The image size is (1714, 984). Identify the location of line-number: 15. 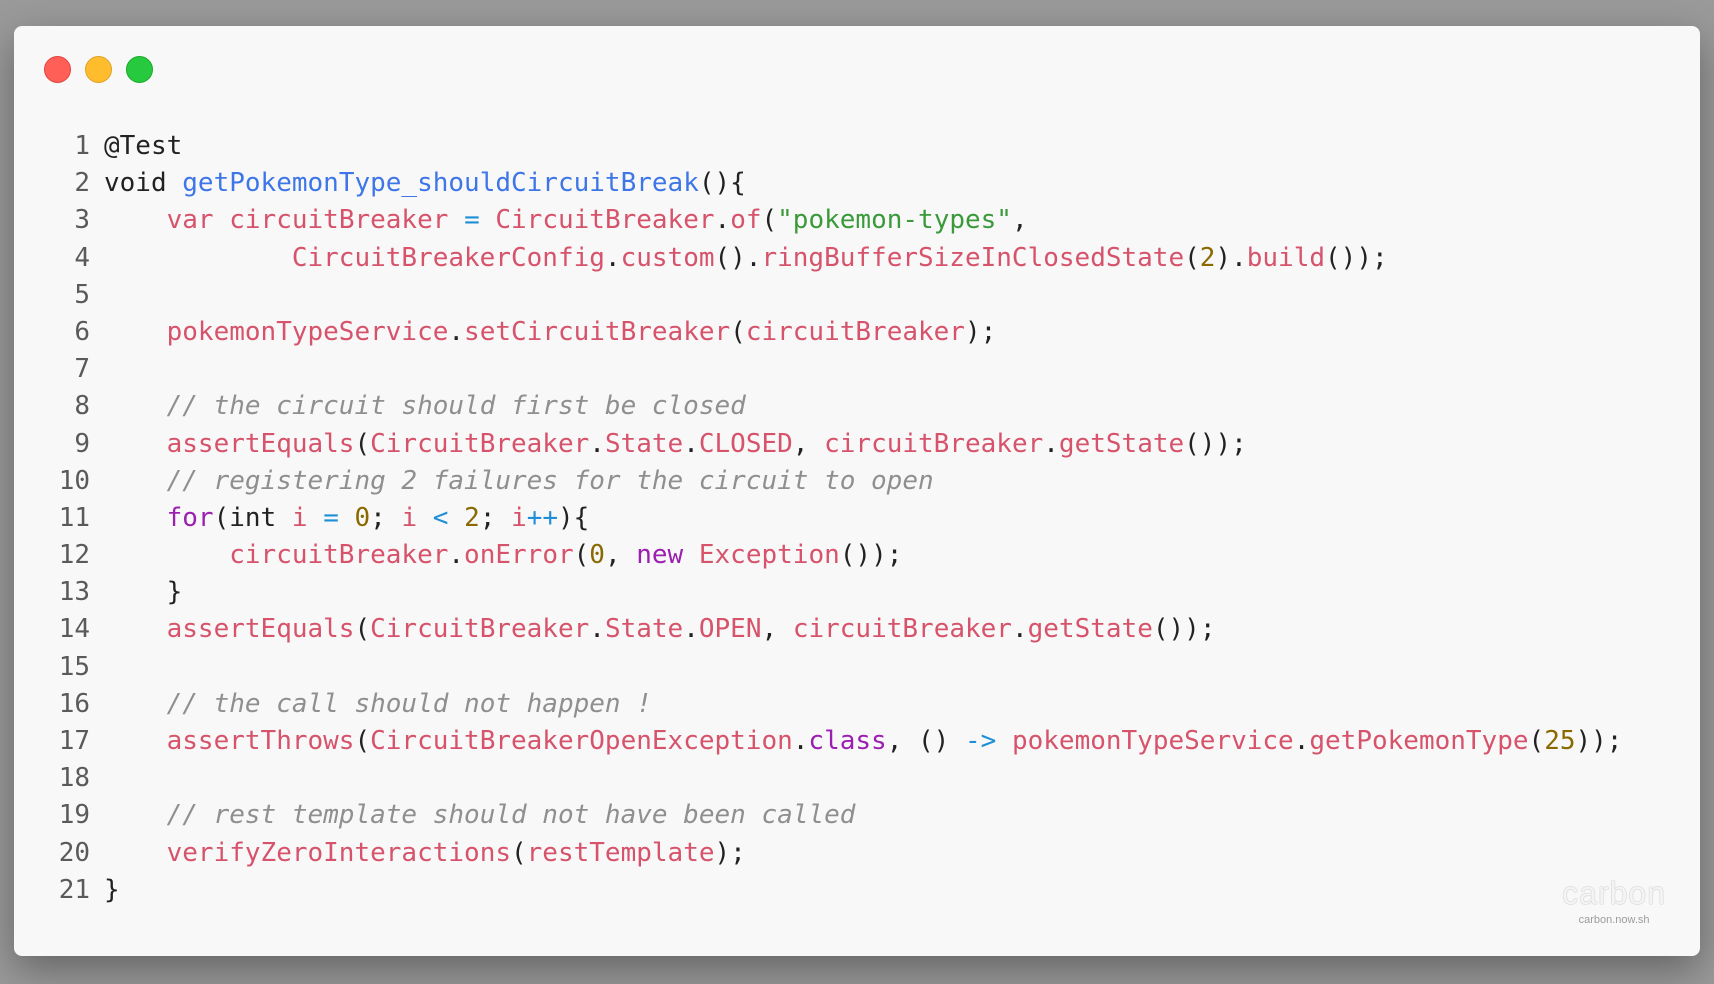
(74, 666).